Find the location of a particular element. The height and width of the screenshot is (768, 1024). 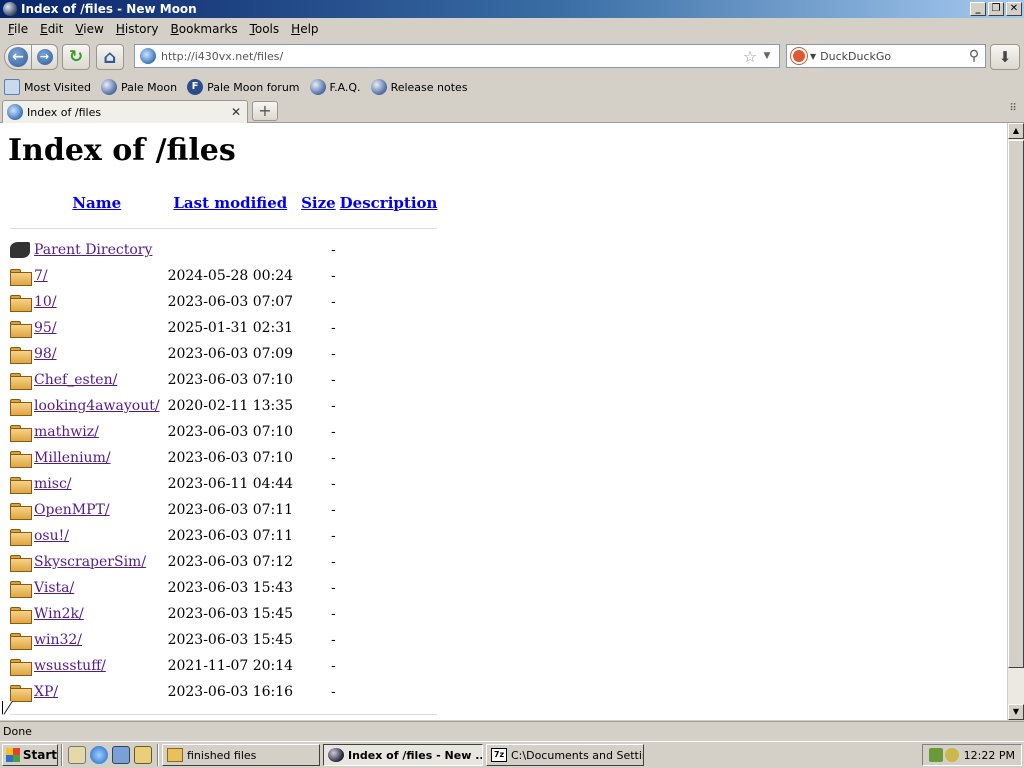

address-bar: http://i430vx.net/files/ ☆ ▼ is located at coordinates (457, 56).